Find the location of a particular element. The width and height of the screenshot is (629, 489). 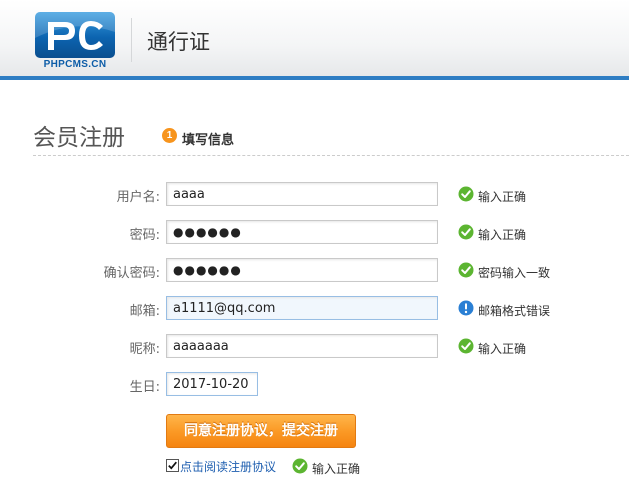

step-label: 填写信息 is located at coordinates (208, 140).